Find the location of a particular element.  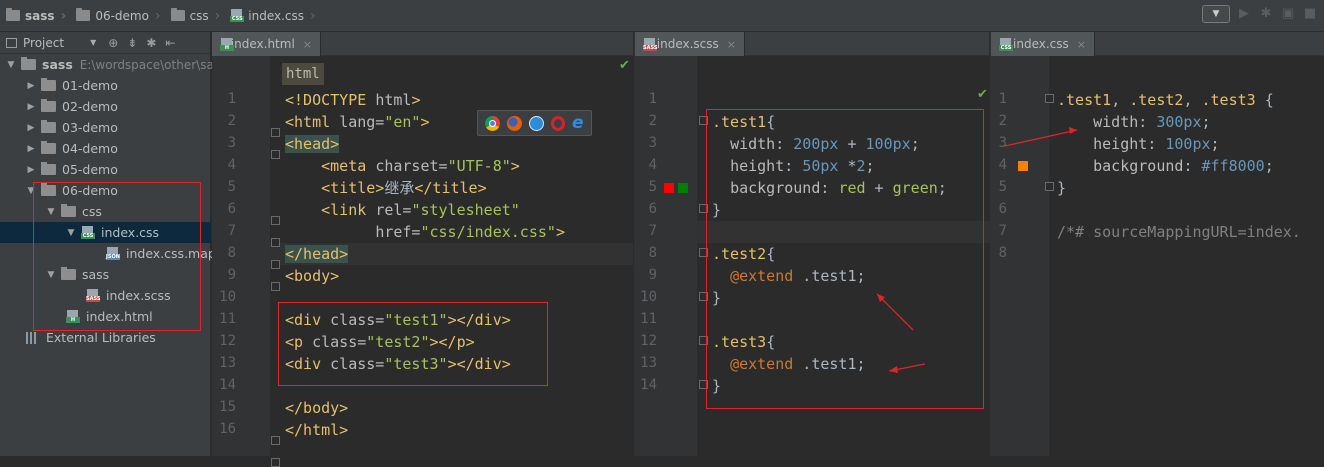

run-icon: ▶ is located at coordinates (1244, 14).